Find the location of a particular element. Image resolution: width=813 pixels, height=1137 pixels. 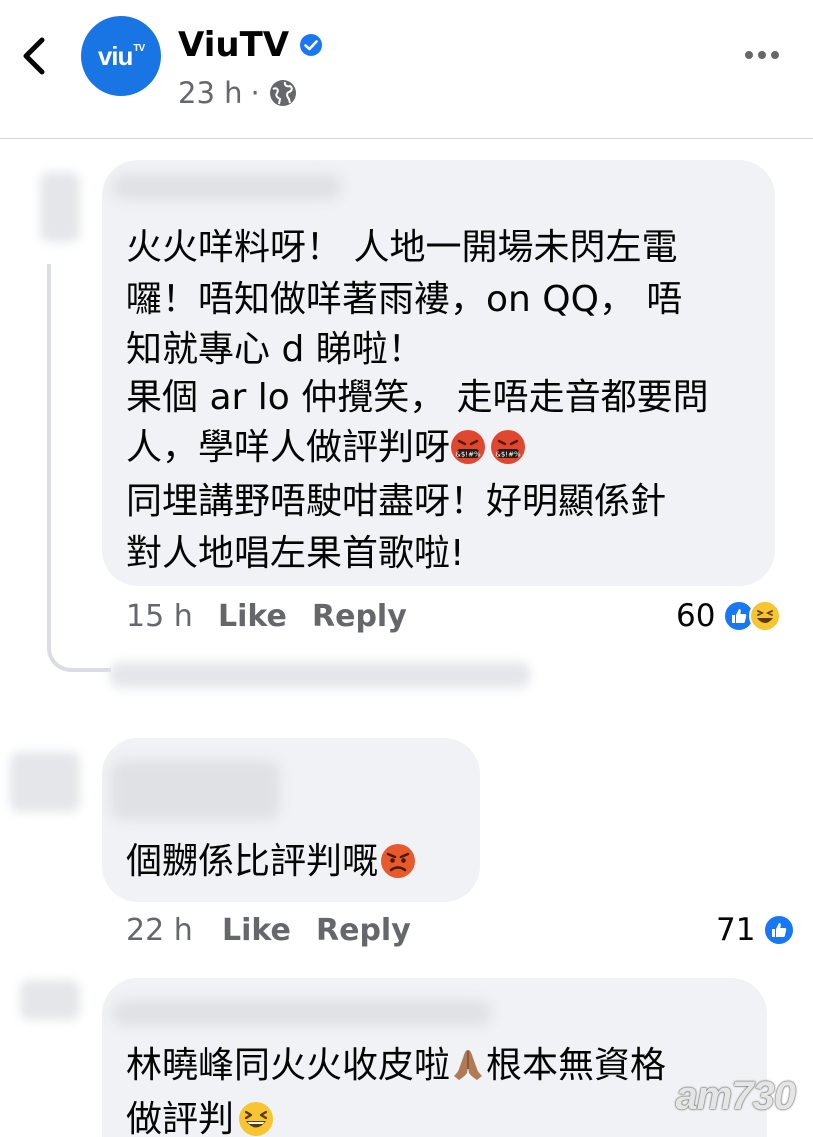

comment-line: 林曉峰同火火收皮啦 is located at coordinates (288, 1065).